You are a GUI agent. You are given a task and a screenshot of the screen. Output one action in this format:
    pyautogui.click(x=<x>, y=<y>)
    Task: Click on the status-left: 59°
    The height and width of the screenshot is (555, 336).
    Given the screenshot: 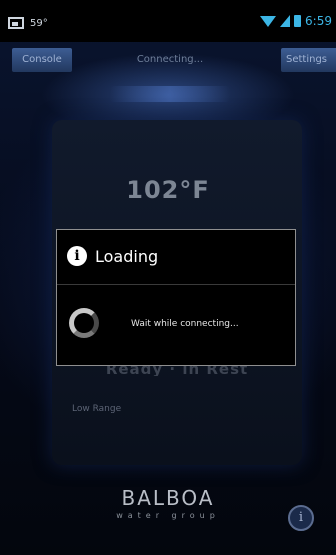 What is the action you would take?
    pyautogui.click(x=28, y=23)
    